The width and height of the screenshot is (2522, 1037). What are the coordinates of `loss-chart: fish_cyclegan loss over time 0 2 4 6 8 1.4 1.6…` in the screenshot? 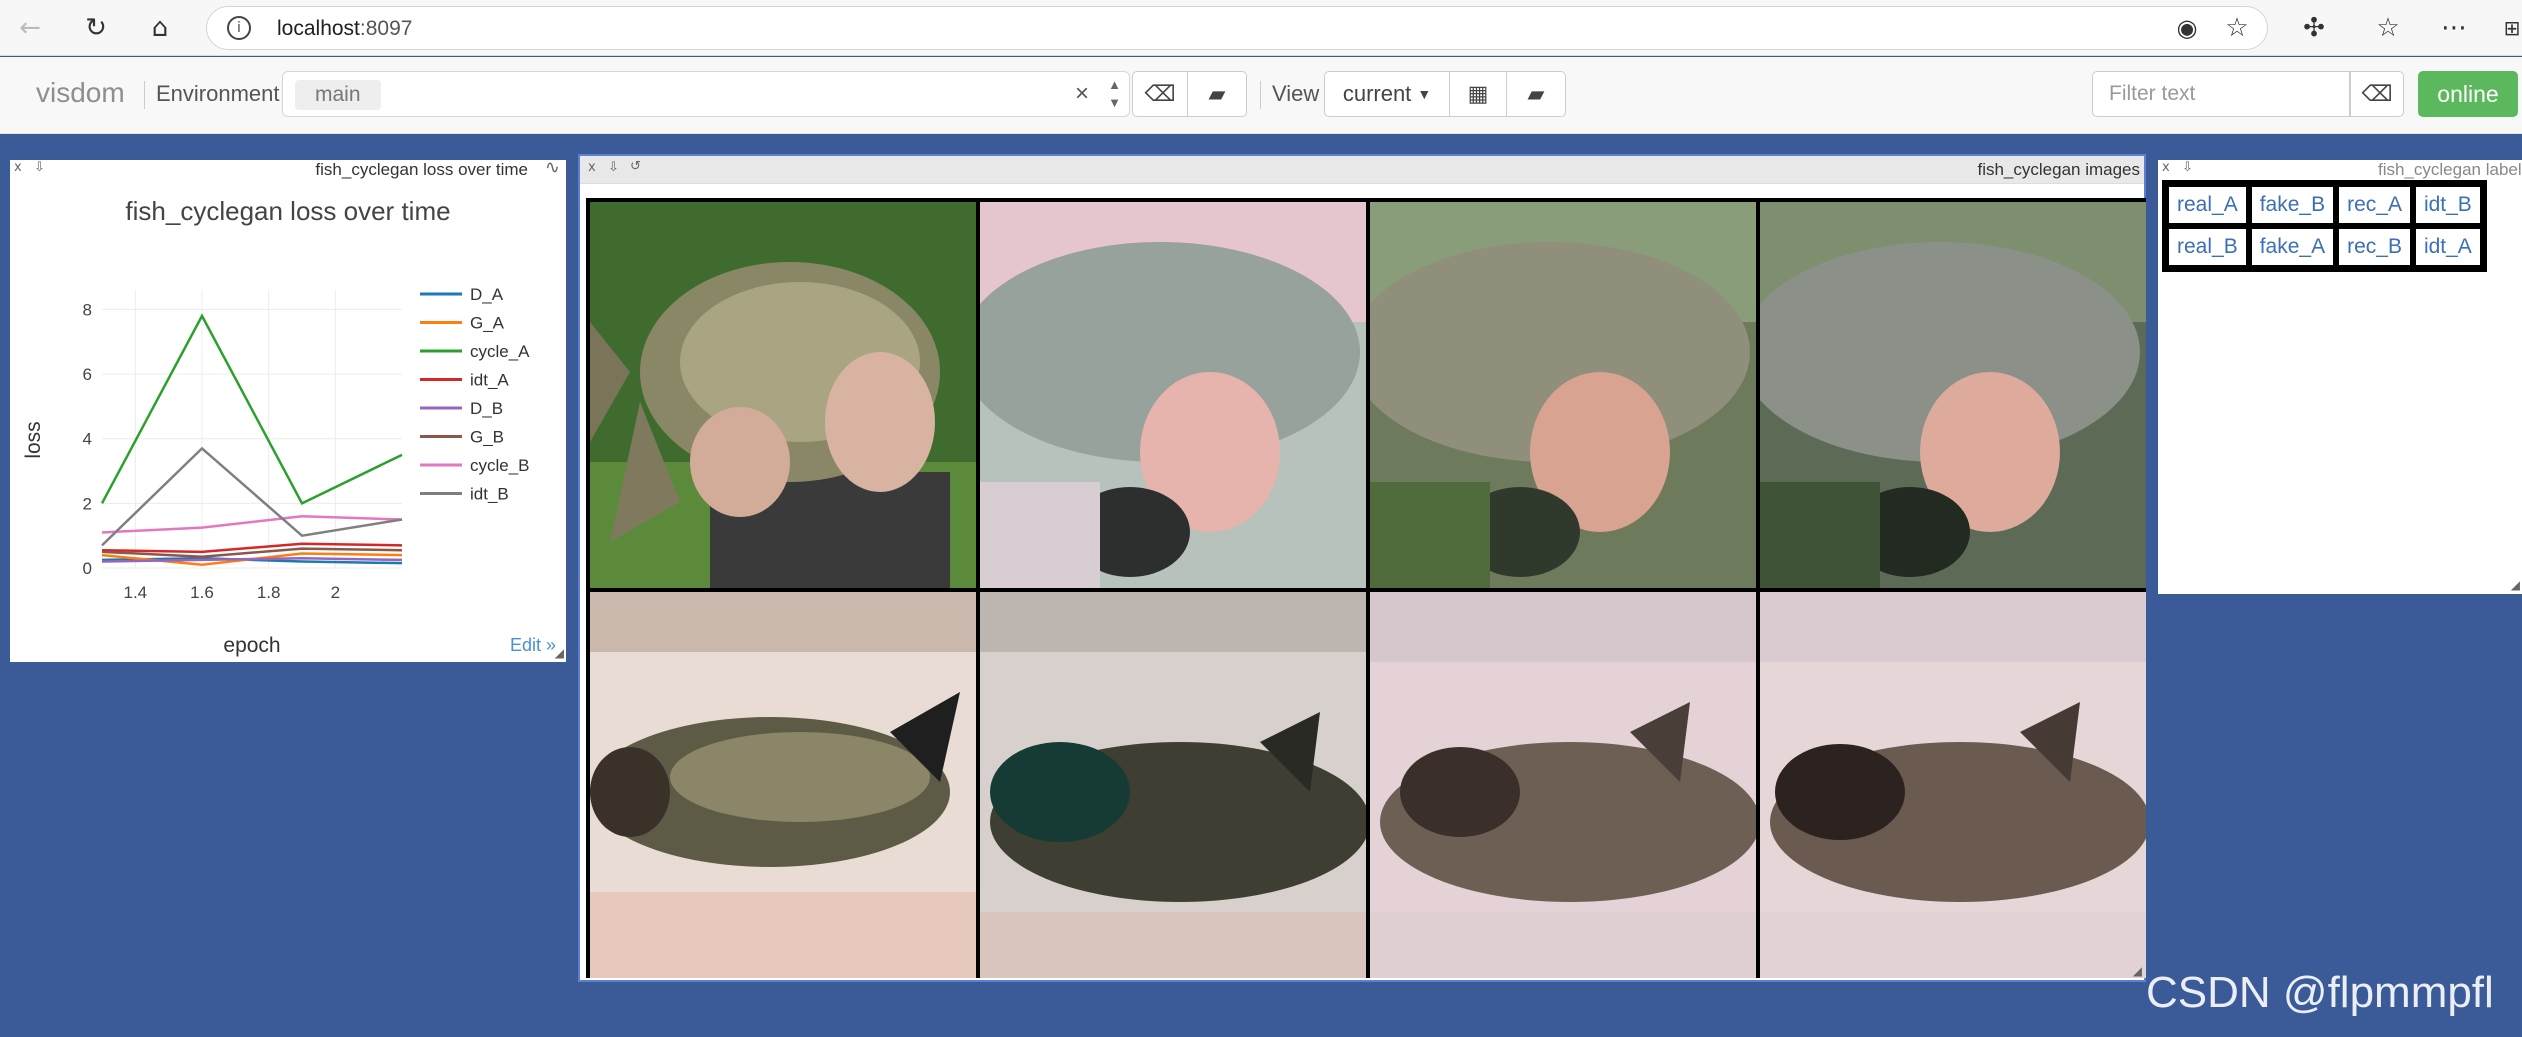 It's located at (276, 426).